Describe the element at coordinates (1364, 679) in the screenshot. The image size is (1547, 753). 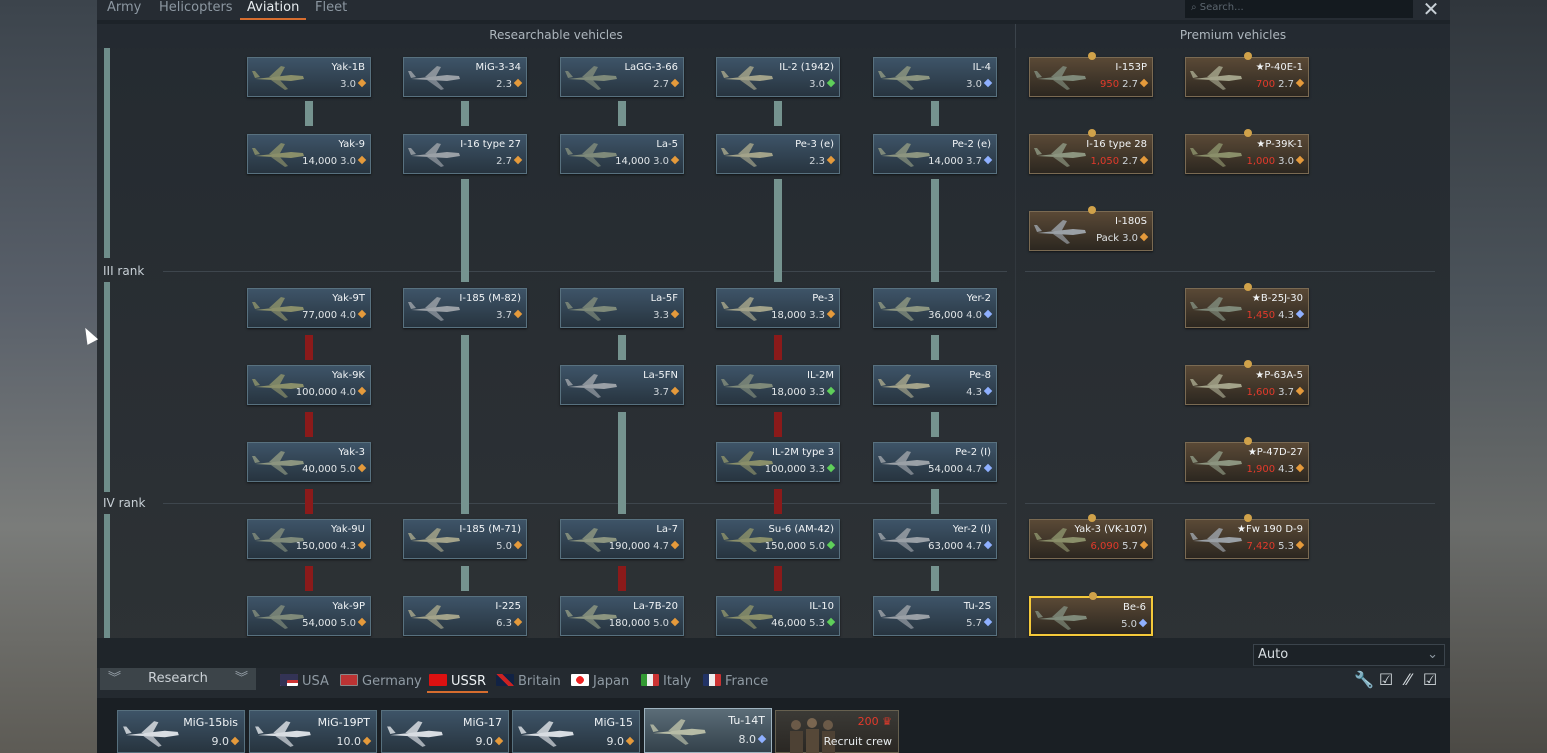
I see `wrench-icon: 🔧` at that location.